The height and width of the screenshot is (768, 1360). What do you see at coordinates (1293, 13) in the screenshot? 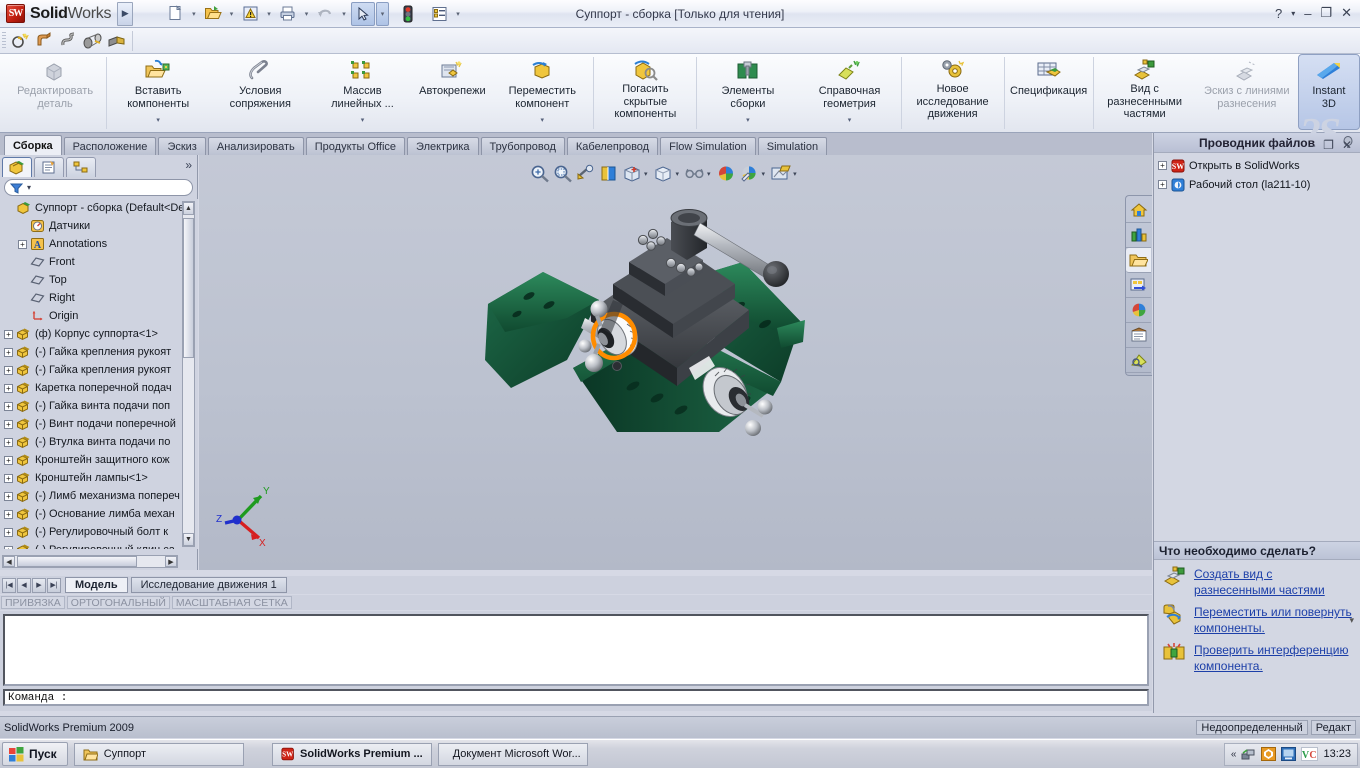
I see `help-caret-icon: ▾` at bounding box center [1293, 13].